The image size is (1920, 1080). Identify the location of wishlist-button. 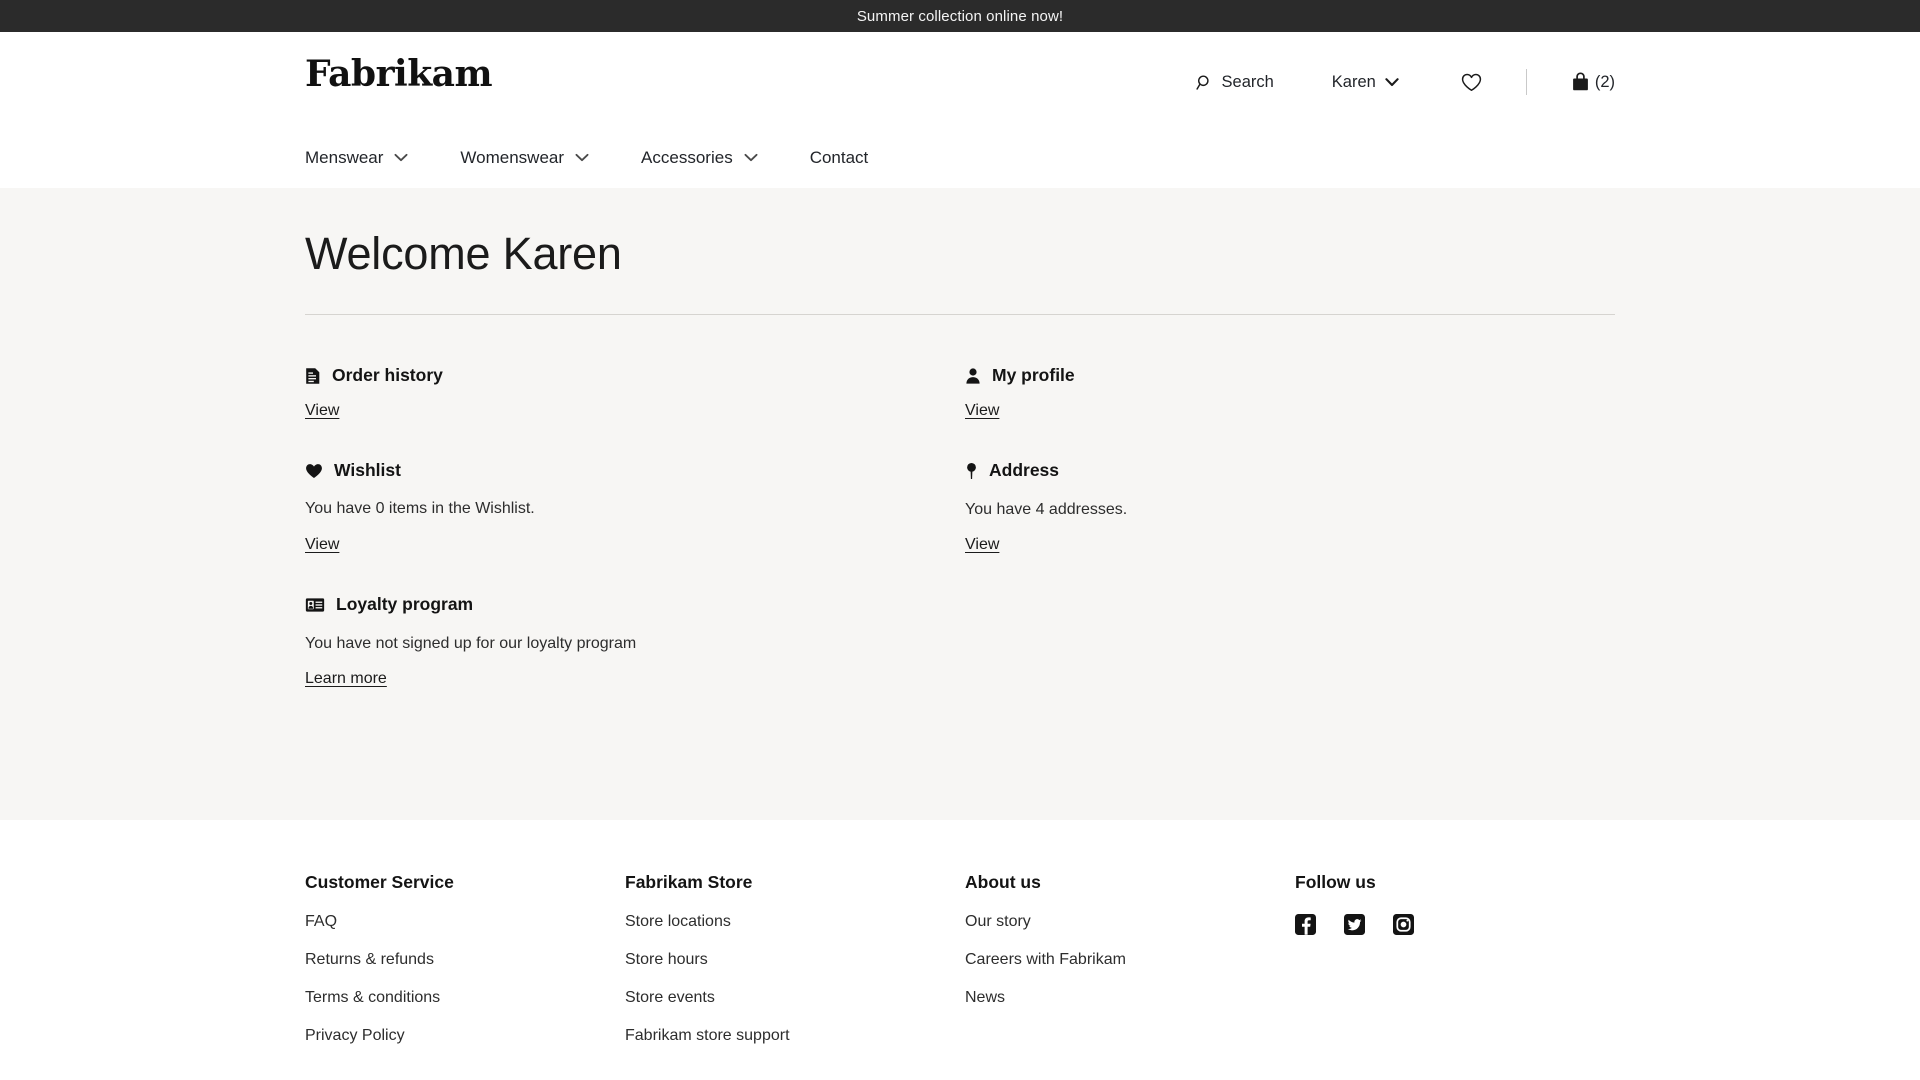
(1471, 82).